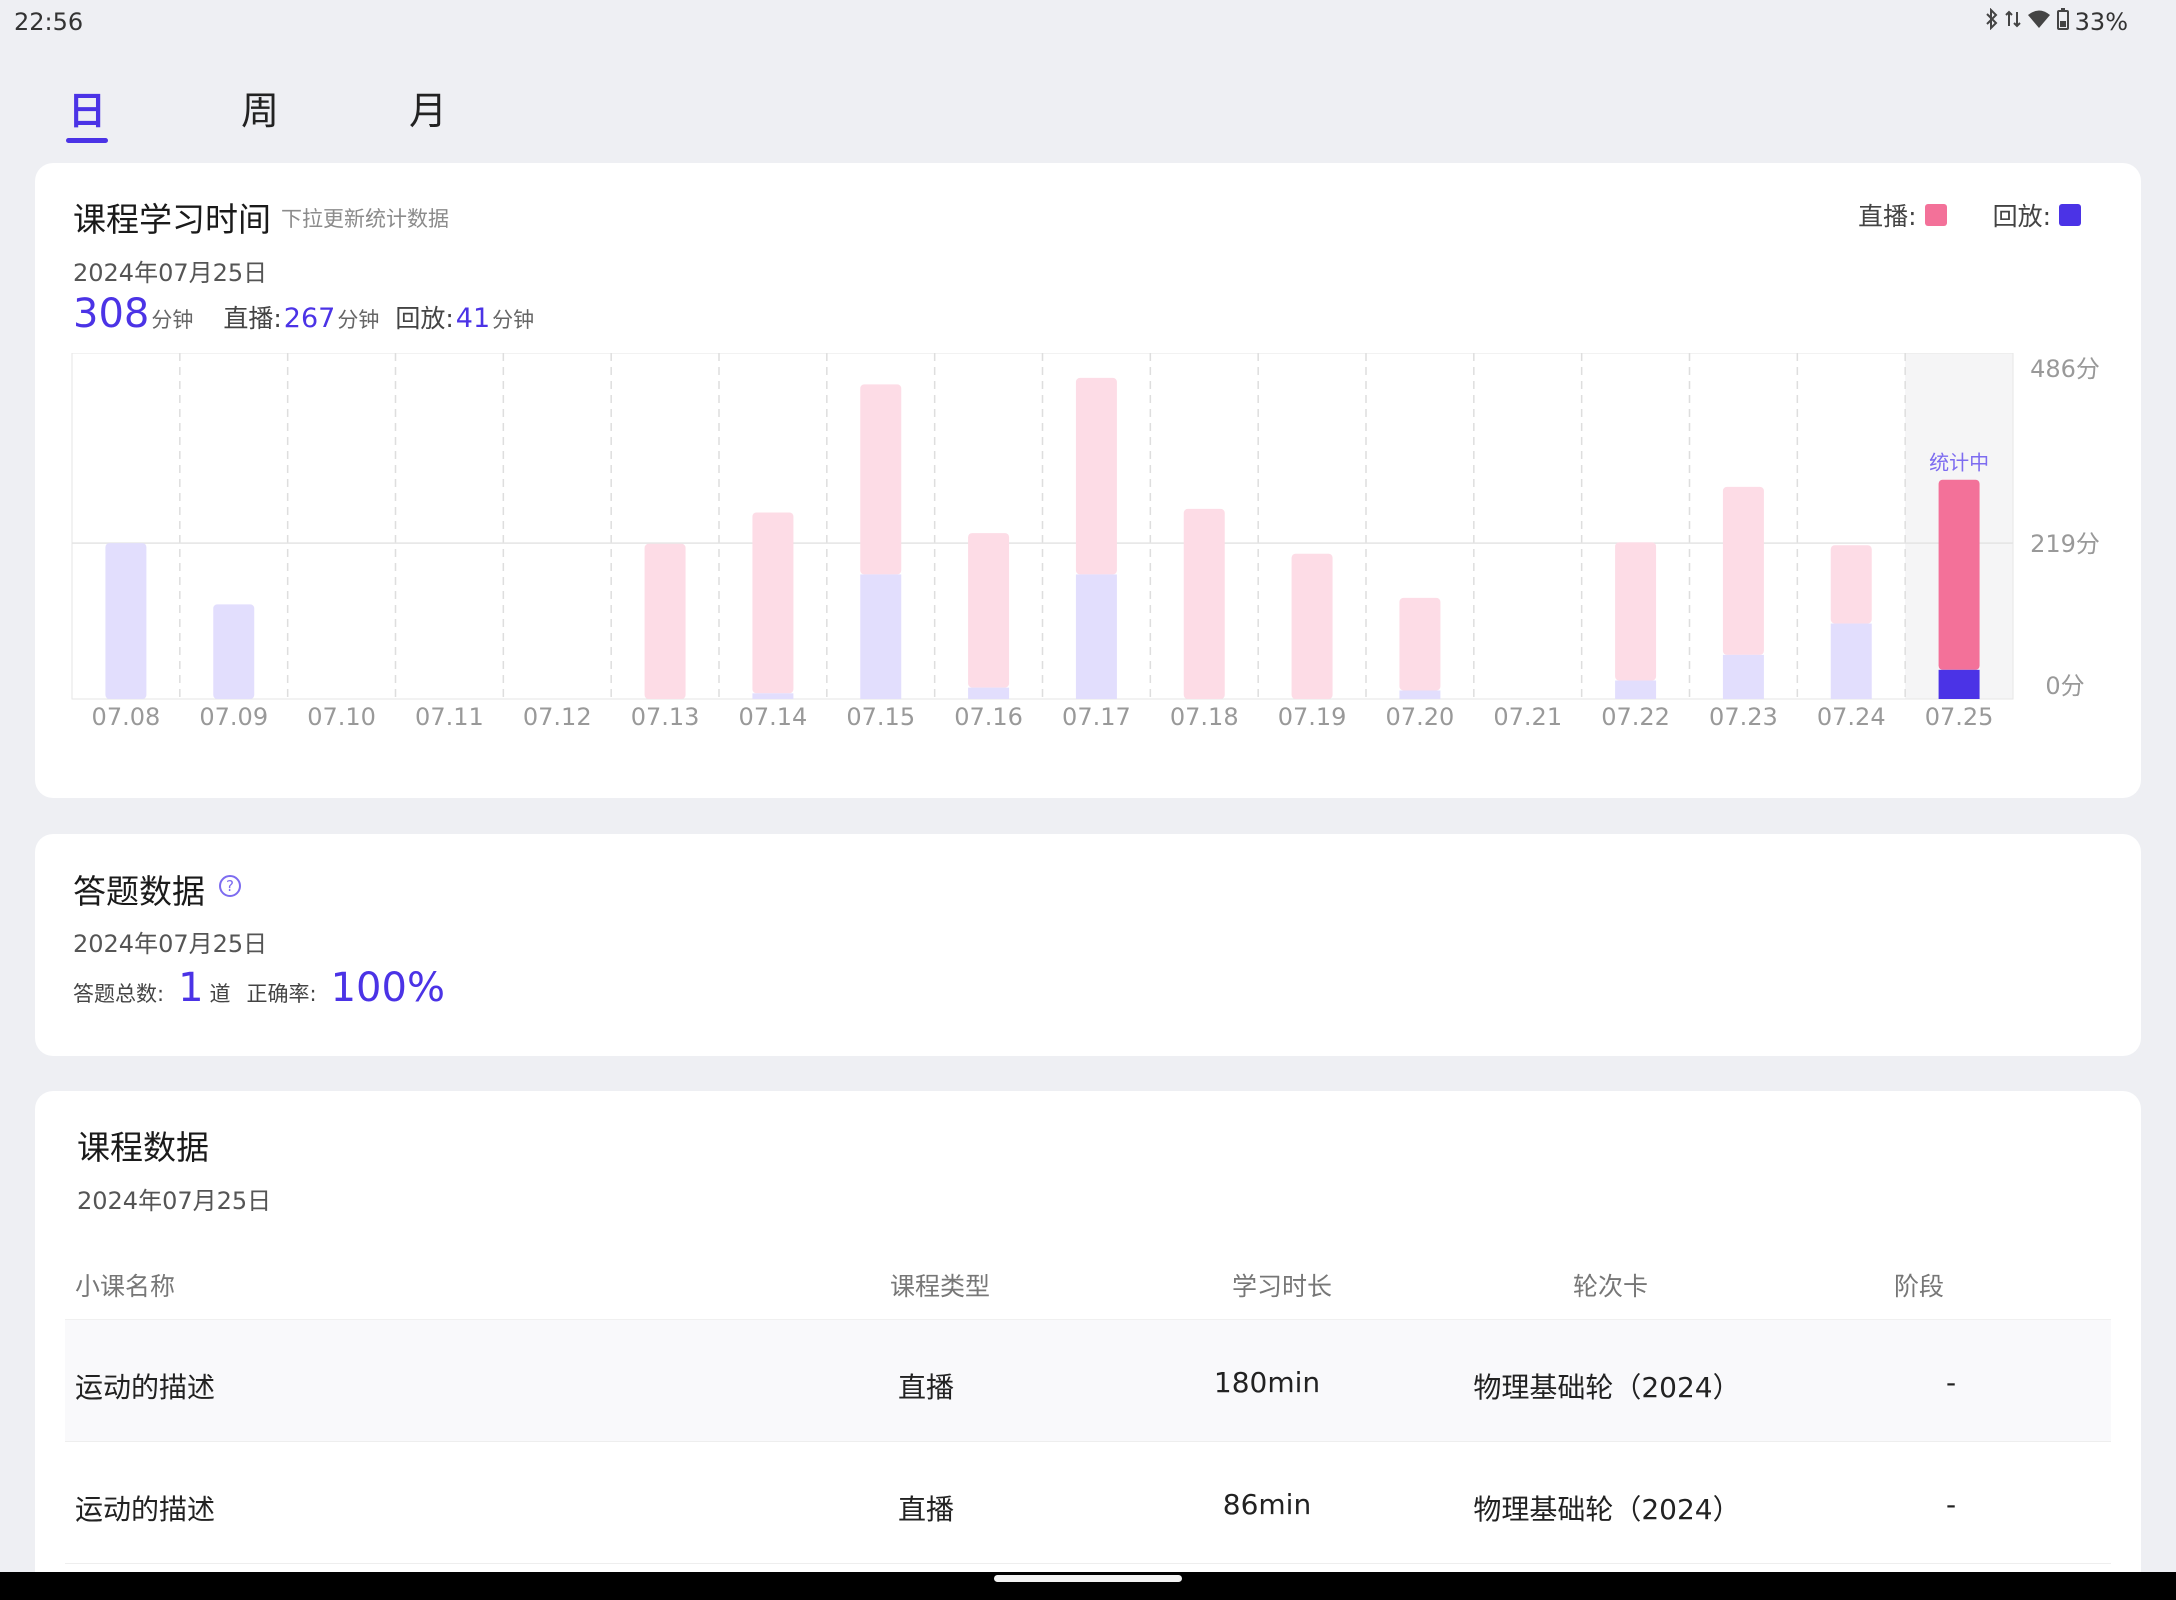 This screenshot has height=1600, width=2176. Describe the element at coordinates (260, 107) in the screenshot. I see `tab-week: 周` at that location.